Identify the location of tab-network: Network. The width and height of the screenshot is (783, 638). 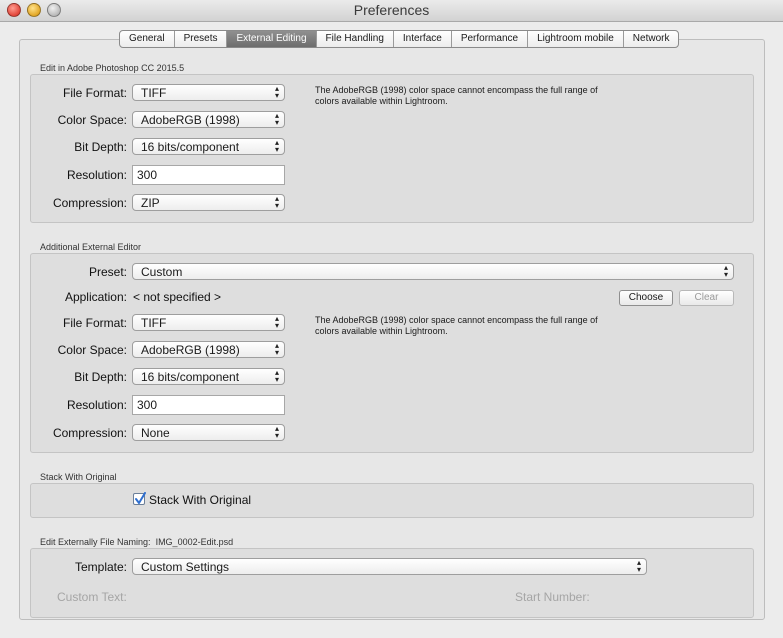
(651, 39).